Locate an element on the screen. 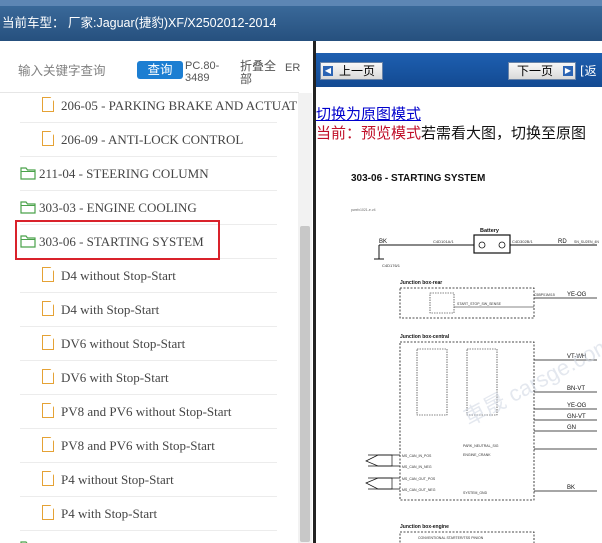 This screenshot has height=543, width=602. tree-item: P4 without Stop-Start is located at coordinates (148, 480).